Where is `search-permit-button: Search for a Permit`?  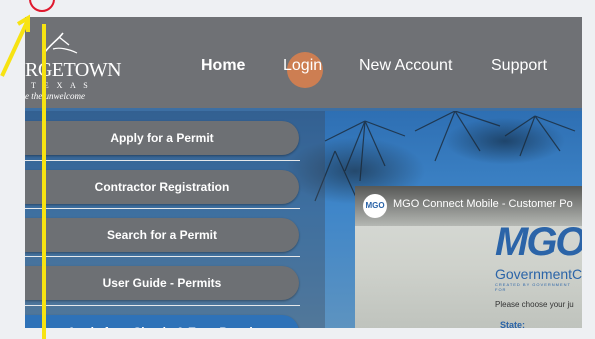
search-permit-button: Search for a Permit is located at coordinates (162, 235).